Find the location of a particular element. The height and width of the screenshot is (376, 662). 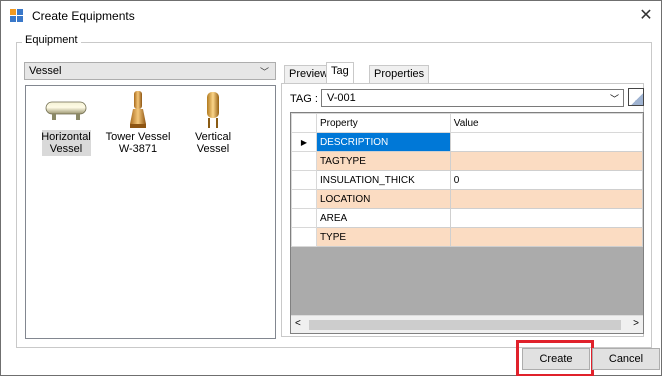

equipment-item-label: Tower Vessel W-3871 is located at coordinates (138, 143).